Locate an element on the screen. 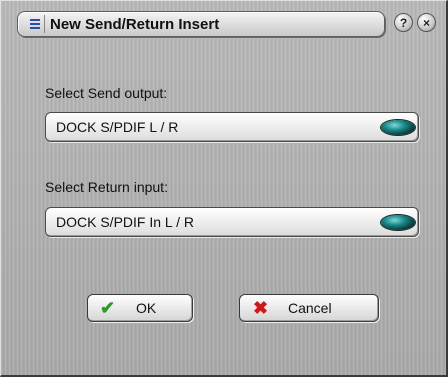 The width and height of the screenshot is (448, 377). ok-label: OK is located at coordinates (146, 308).